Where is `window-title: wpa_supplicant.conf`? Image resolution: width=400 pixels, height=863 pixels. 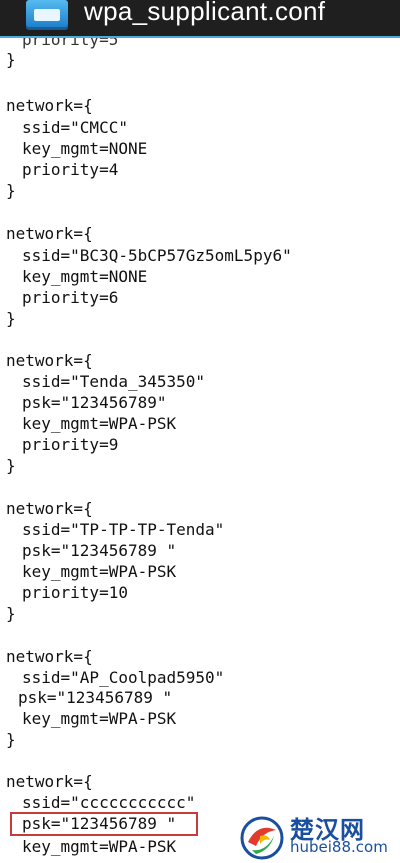 window-title: wpa_supplicant.conf is located at coordinates (205, 13).